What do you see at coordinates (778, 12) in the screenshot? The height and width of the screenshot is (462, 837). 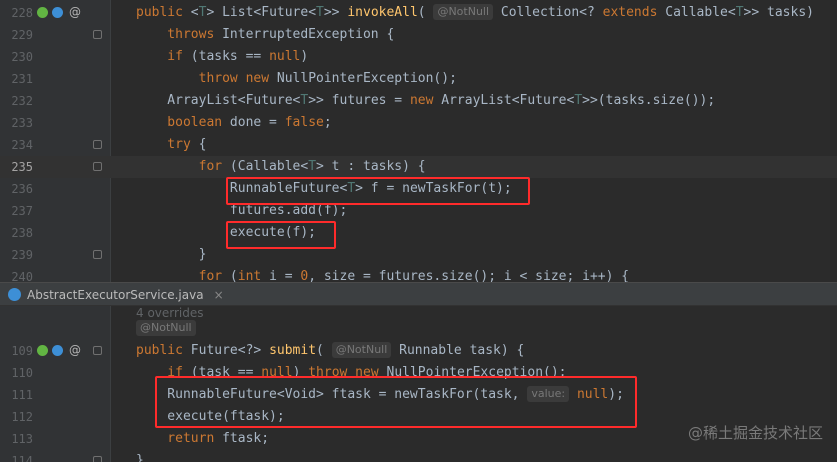 I see `code-token: >> tasks)` at bounding box center [778, 12].